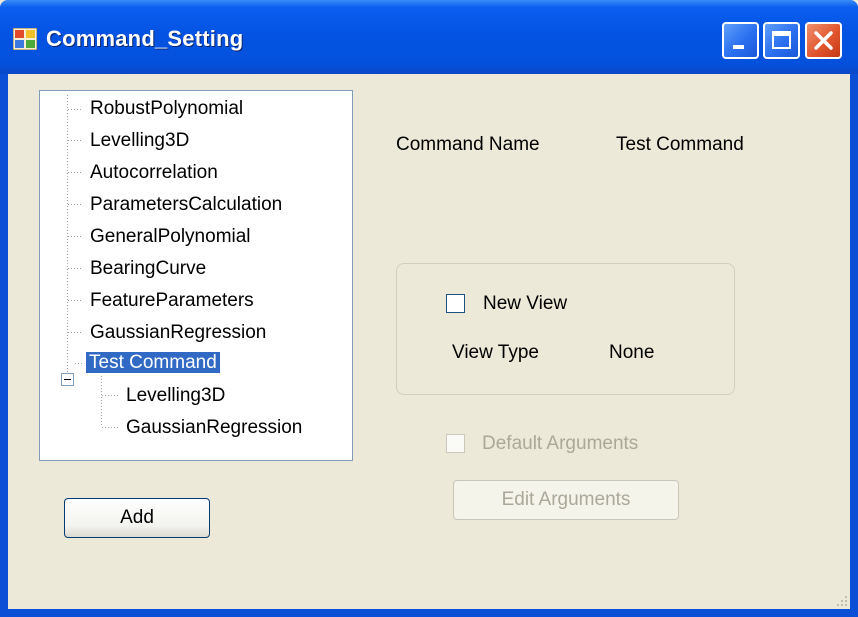 This screenshot has height=617, width=858. I want to click on tree-item: Autocorrelation, so click(154, 173).